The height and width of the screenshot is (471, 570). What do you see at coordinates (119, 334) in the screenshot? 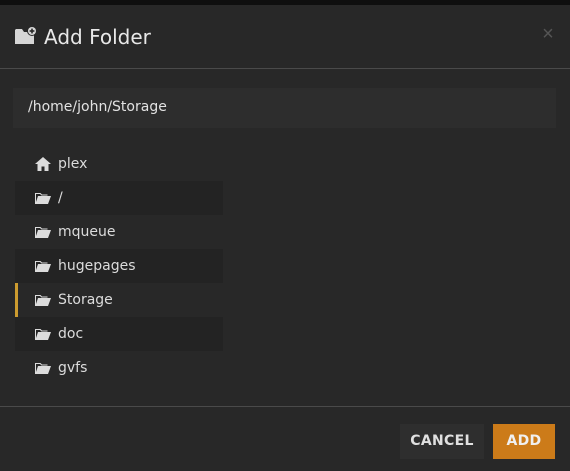
I see `folder-item-doc: doc` at bounding box center [119, 334].